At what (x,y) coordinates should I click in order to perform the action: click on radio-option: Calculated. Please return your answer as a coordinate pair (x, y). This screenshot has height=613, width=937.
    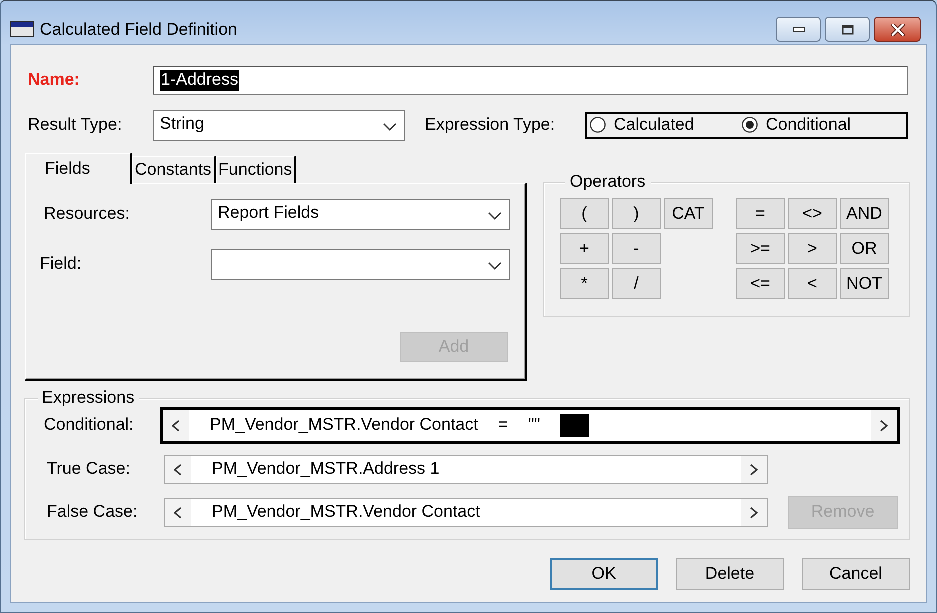
    Looking at the image, I should click on (666, 125).